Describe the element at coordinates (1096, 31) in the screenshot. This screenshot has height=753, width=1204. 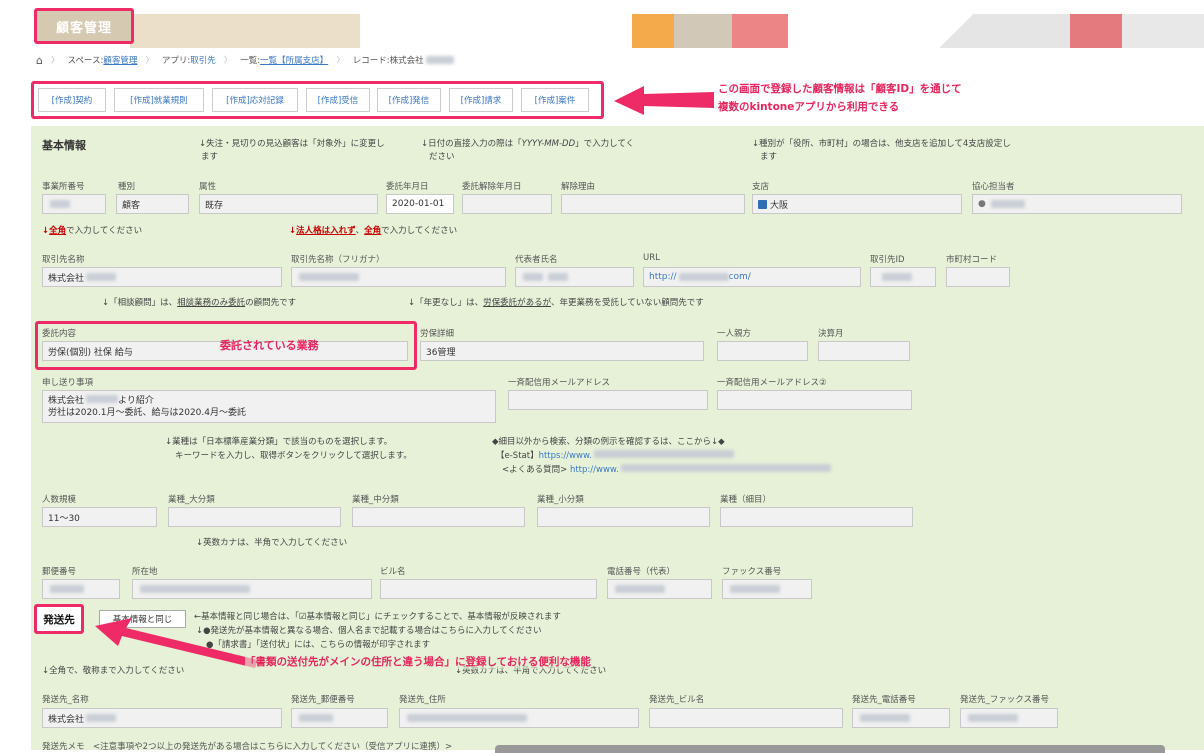
I see `header-stripe-rose` at that location.